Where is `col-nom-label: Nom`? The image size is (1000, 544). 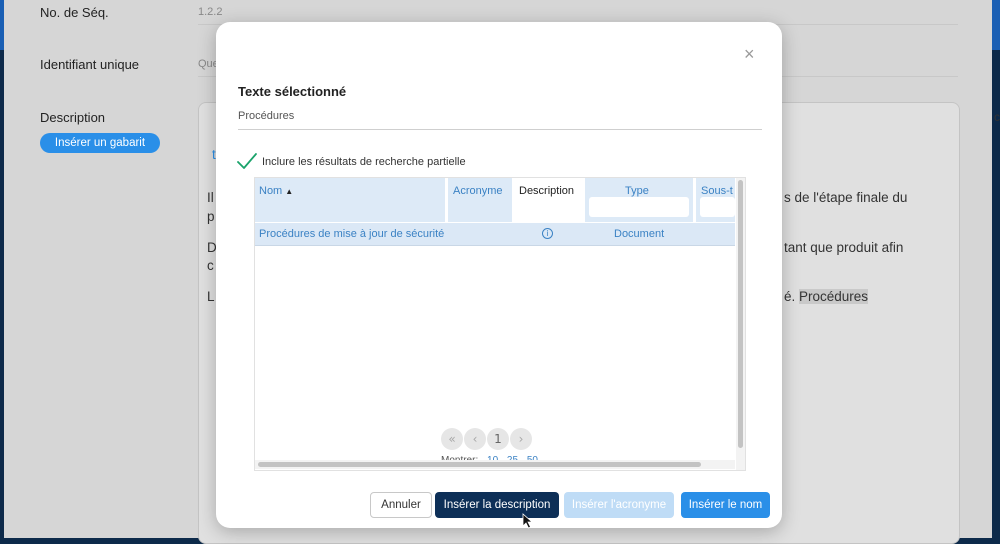
col-nom-label: Nom is located at coordinates (271, 191).